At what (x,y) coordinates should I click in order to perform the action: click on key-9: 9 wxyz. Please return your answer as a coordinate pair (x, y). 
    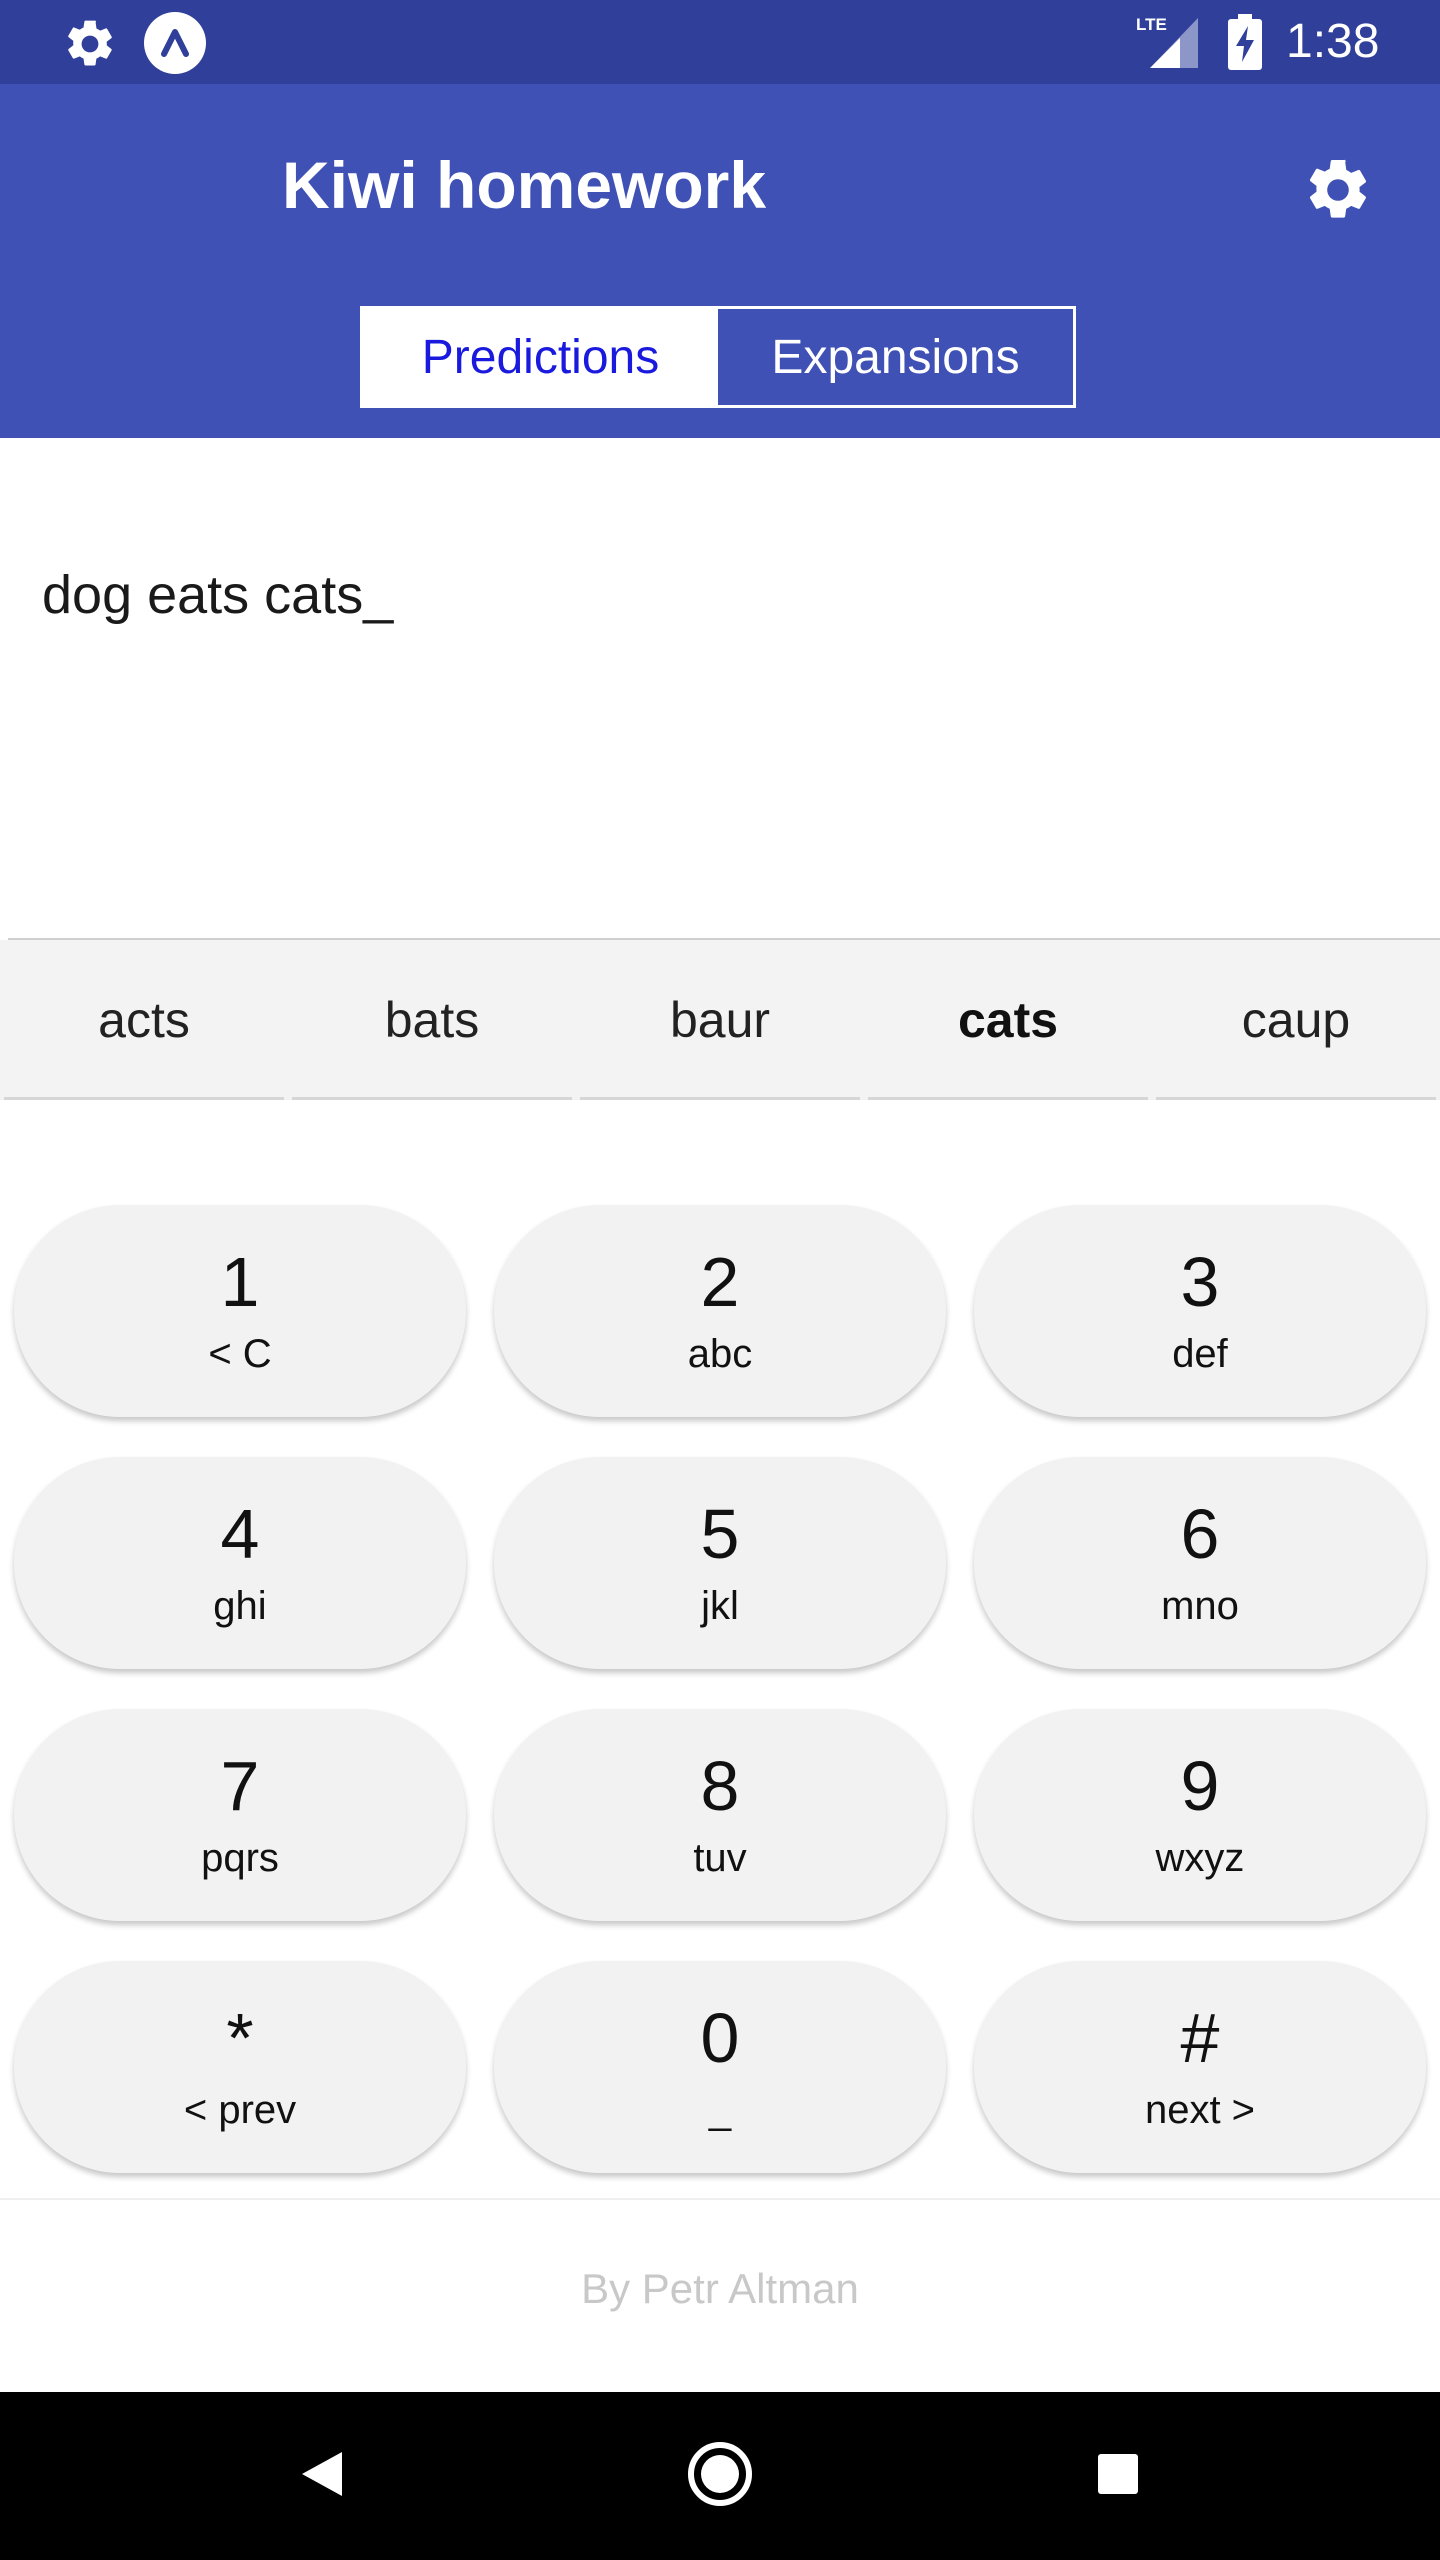
    Looking at the image, I should click on (1200, 1815).